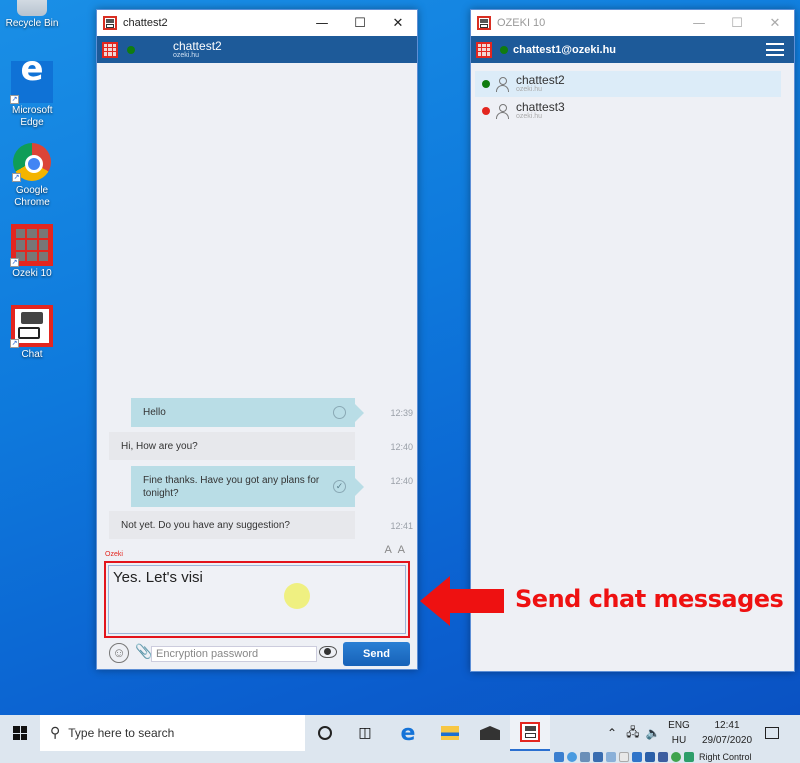 Image resolution: width=800 pixels, height=763 pixels. I want to click on windows-logo-icon, so click(20, 733).